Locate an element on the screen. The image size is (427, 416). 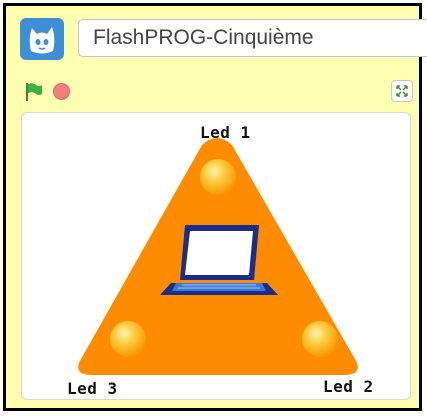
fullscreen-icon is located at coordinates (402, 91).